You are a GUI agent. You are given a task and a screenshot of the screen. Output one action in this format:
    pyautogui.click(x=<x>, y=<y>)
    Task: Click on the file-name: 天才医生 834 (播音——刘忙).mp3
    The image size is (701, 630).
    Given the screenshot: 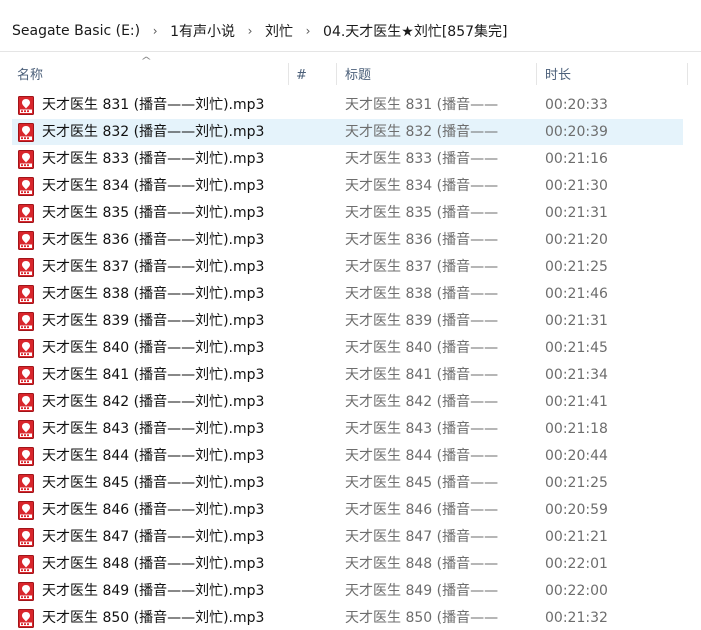 What is the action you would take?
    pyautogui.click(x=153, y=186)
    